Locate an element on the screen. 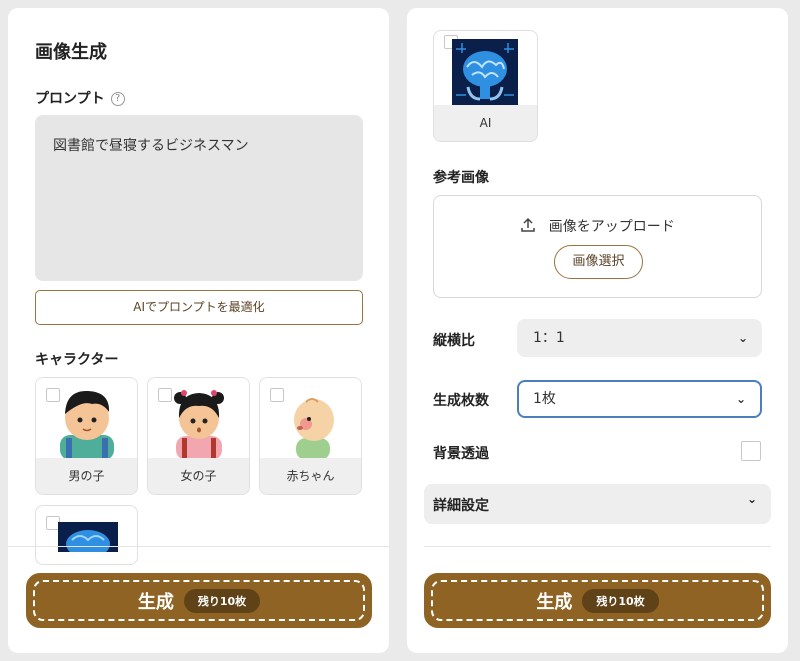 The width and height of the screenshot is (800, 661). select-image-button: 画像選択 is located at coordinates (598, 262).